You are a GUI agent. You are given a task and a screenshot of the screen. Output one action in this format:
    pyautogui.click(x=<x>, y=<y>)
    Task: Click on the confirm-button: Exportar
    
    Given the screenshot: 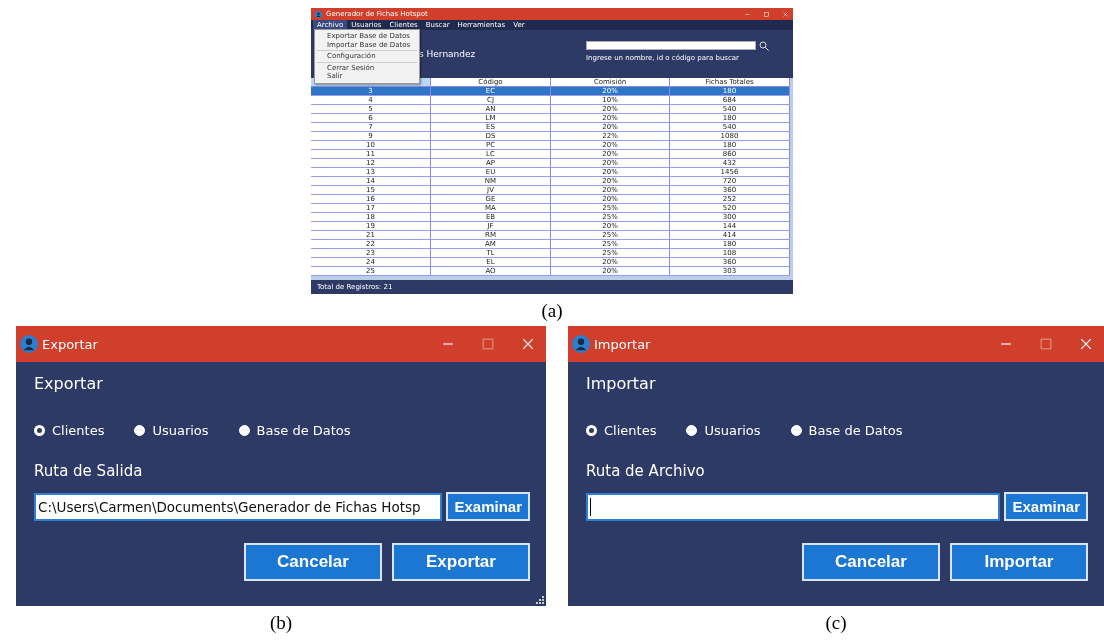 What is the action you would take?
    pyautogui.click(x=461, y=562)
    